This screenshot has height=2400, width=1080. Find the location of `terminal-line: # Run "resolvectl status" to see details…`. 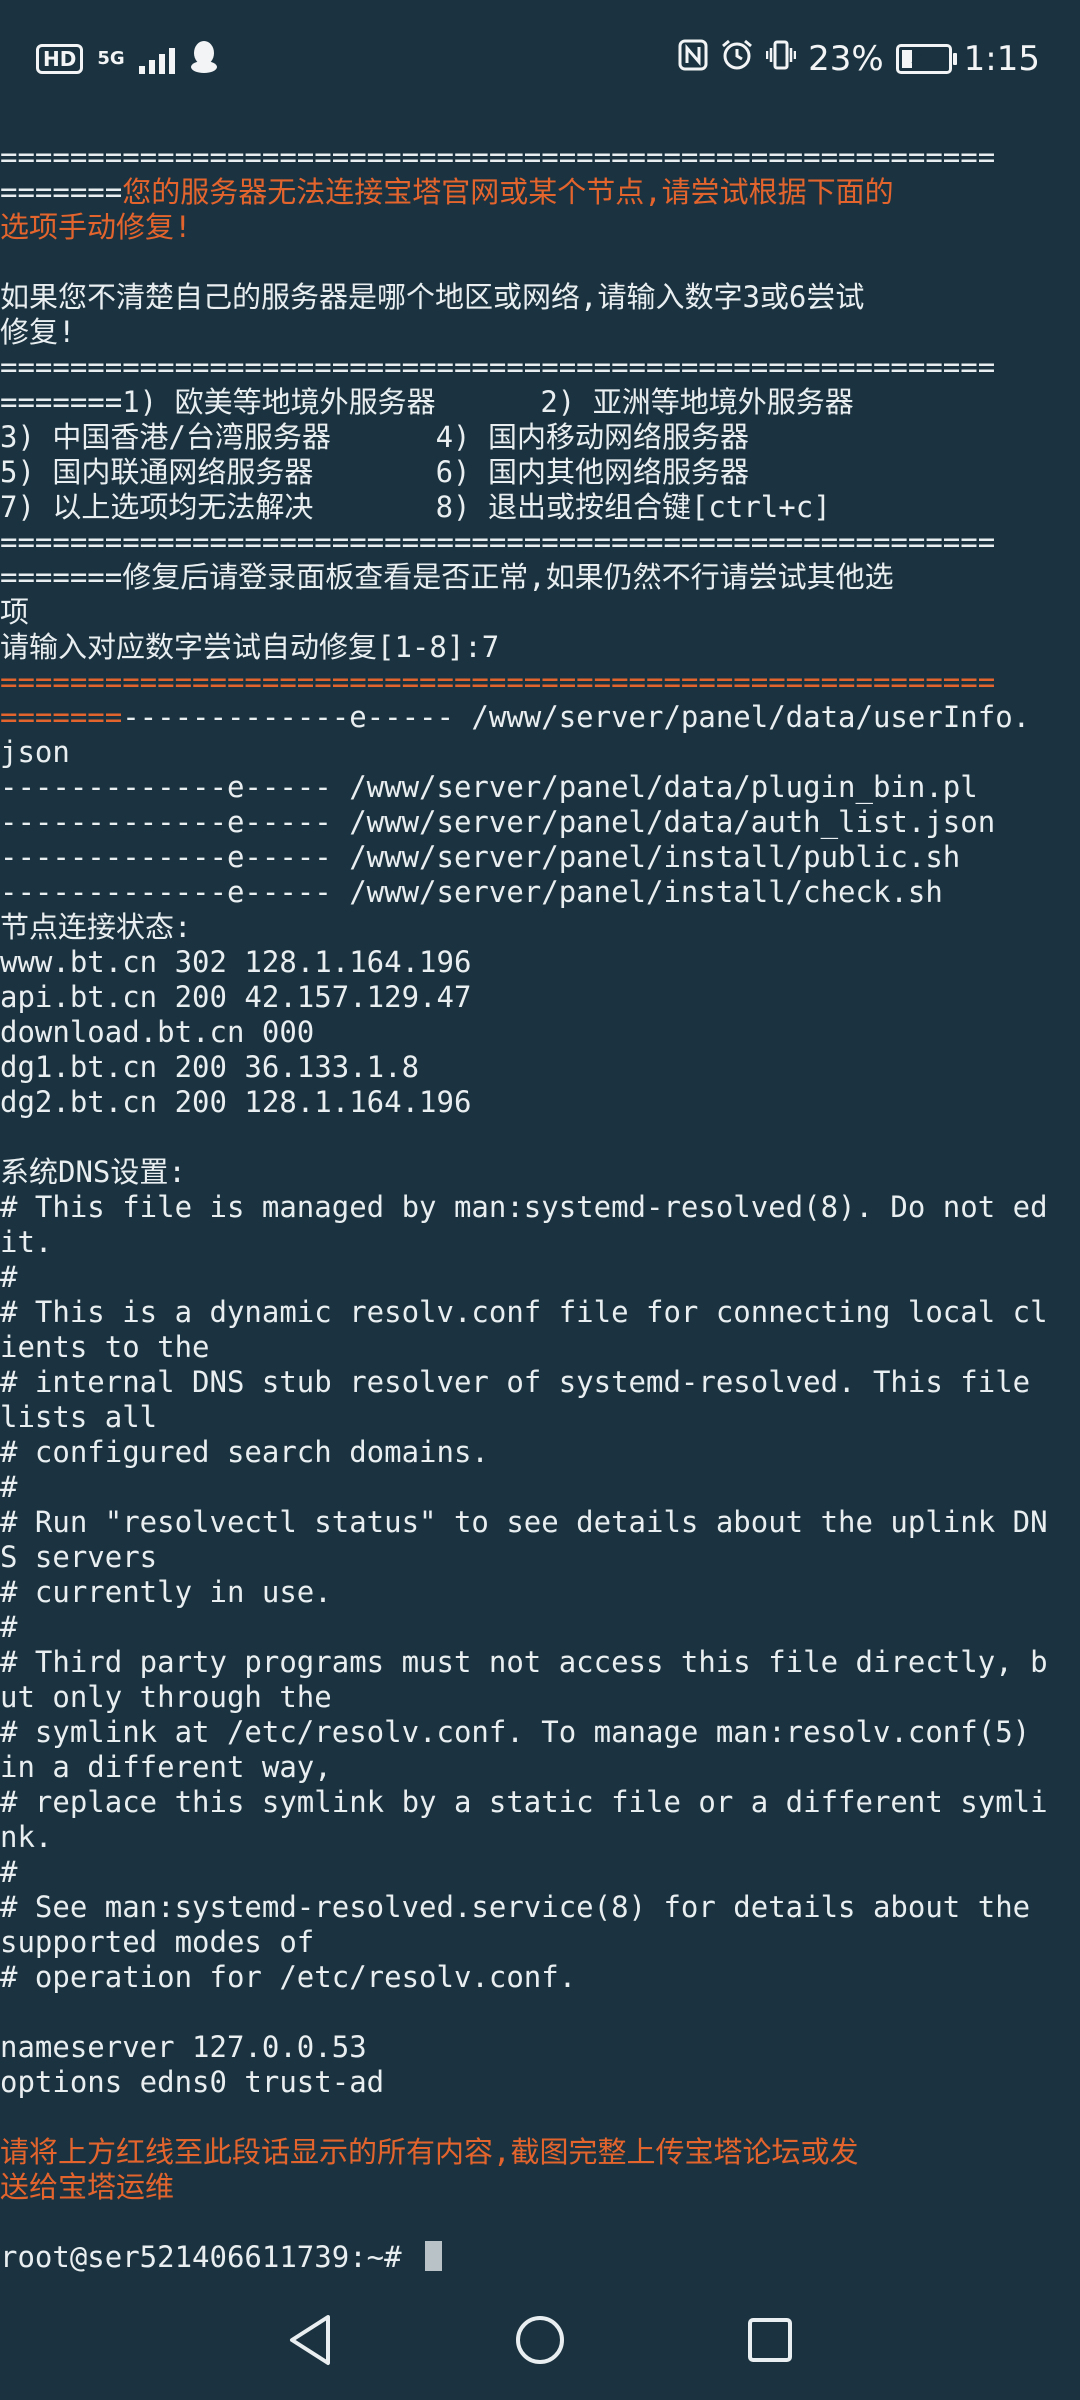

terminal-line: # Run "resolvectl status" to see details… is located at coordinates (524, 1522).